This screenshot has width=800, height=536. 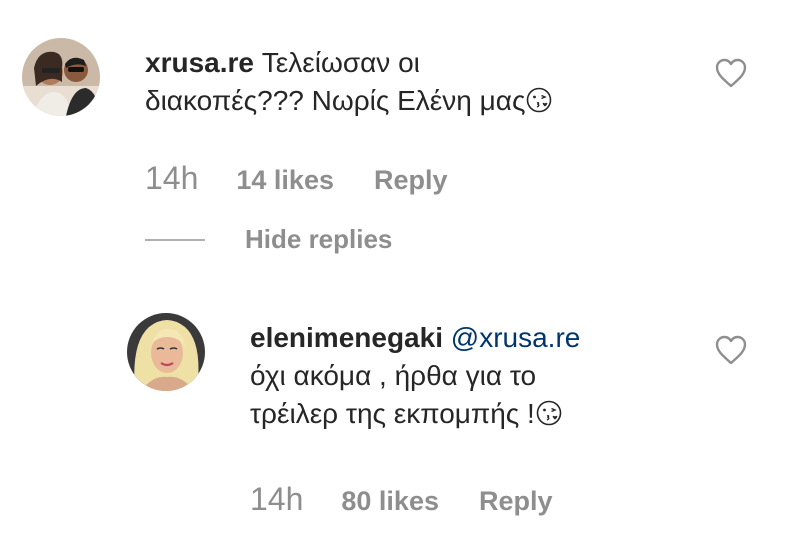 I want to click on like-reply-button, so click(x=731, y=350).